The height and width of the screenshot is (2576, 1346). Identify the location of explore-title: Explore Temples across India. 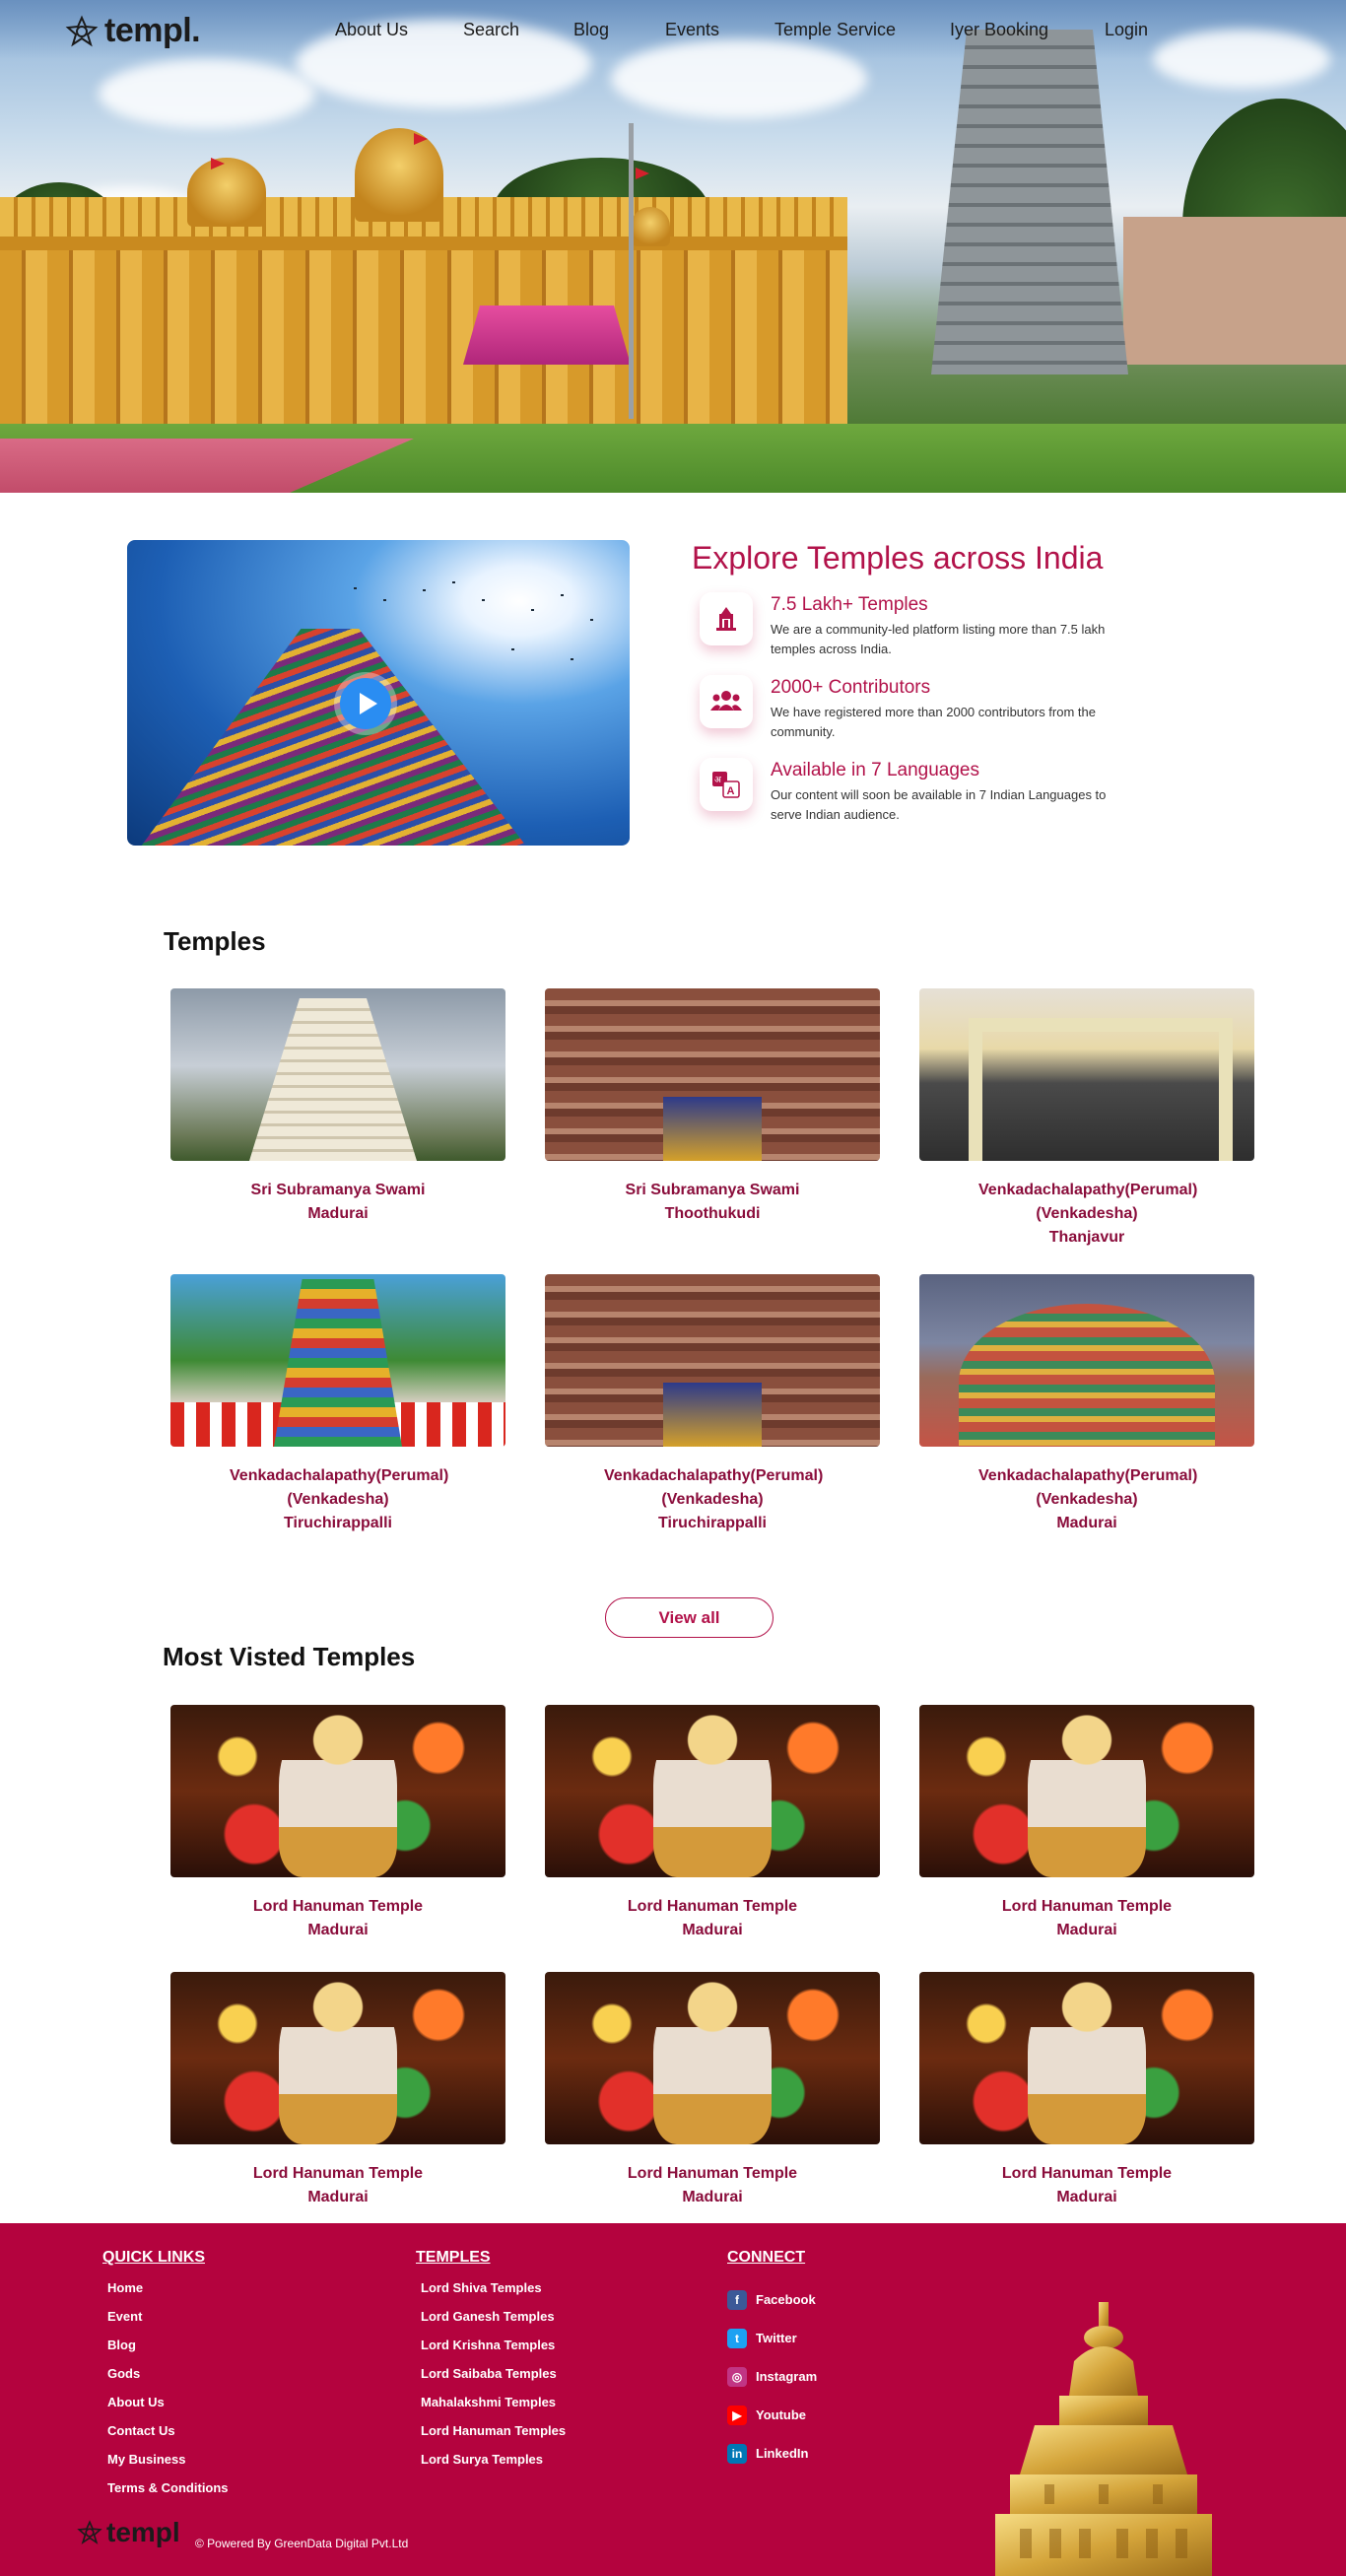
(898, 558).